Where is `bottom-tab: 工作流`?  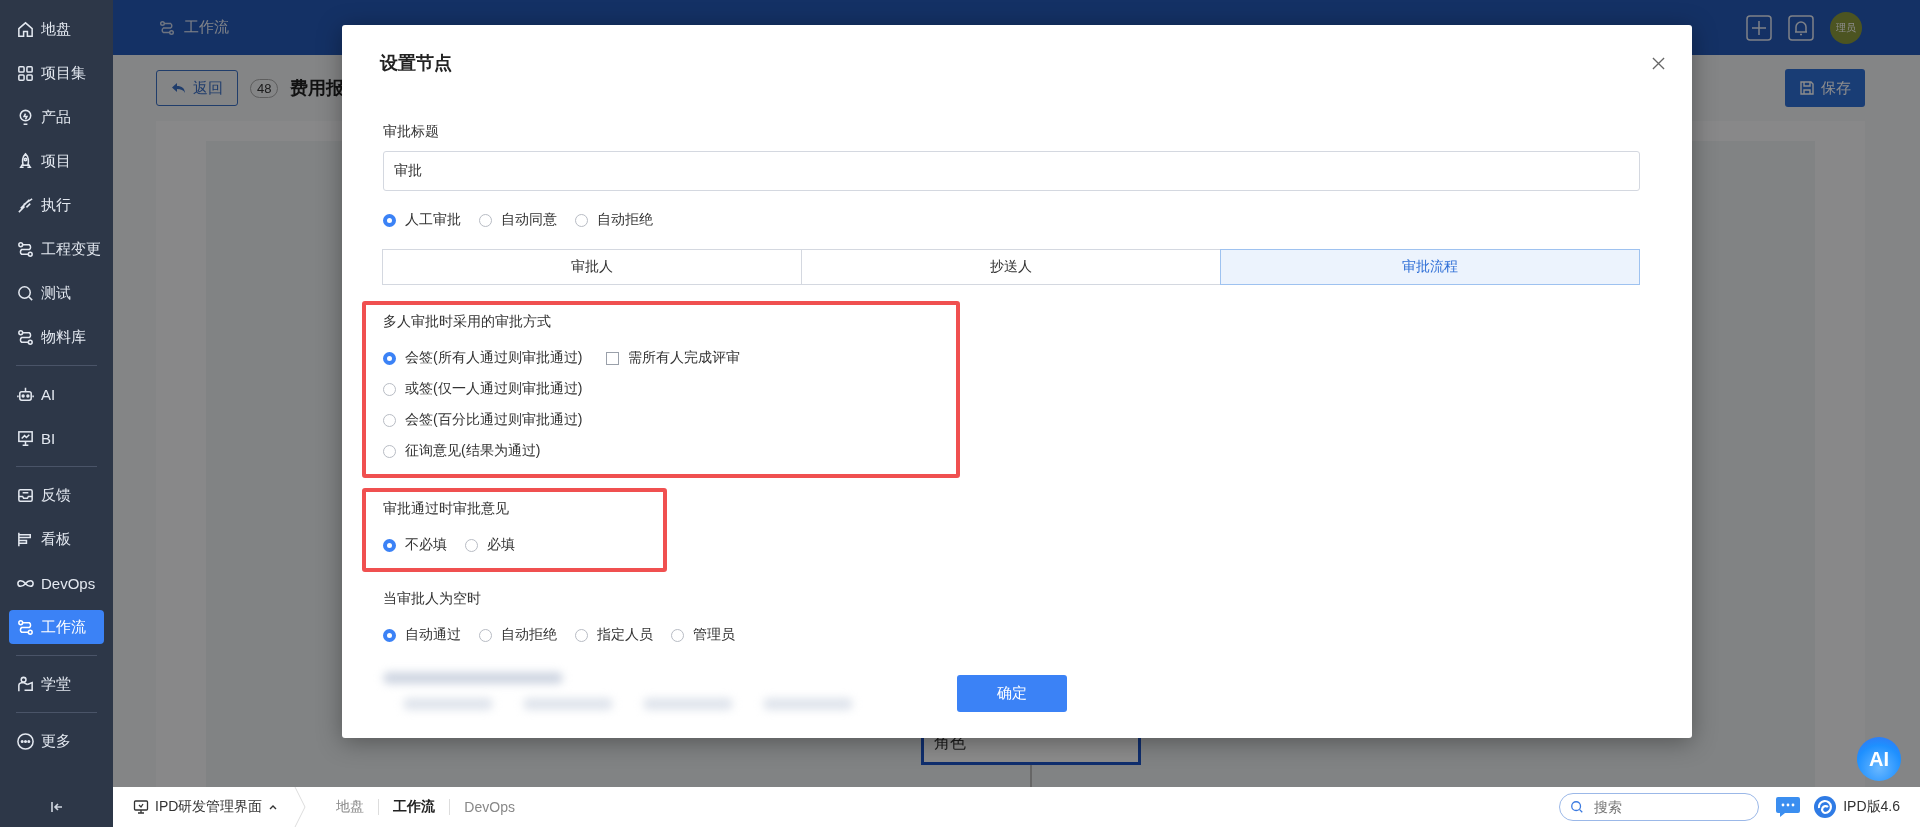
bottom-tab: 工作流 is located at coordinates (414, 807).